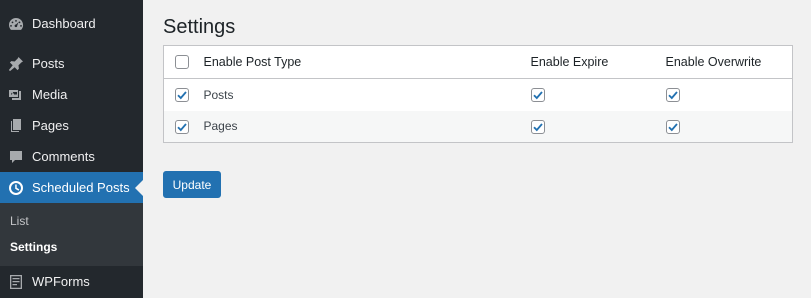 The image size is (811, 298). What do you see at coordinates (64, 23) in the screenshot?
I see `sidebar-item-label: Dashboard` at bounding box center [64, 23].